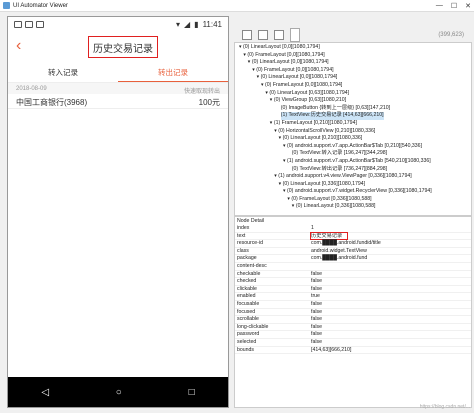  I want to click on detail-row: focused false, so click(353, 313).